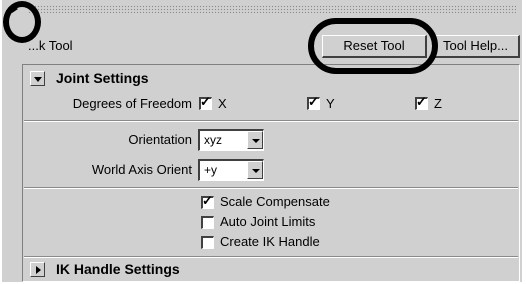 The height and width of the screenshot is (284, 526). What do you see at coordinates (50, 45) in the screenshot?
I see `tool-title: ...k Tool` at bounding box center [50, 45].